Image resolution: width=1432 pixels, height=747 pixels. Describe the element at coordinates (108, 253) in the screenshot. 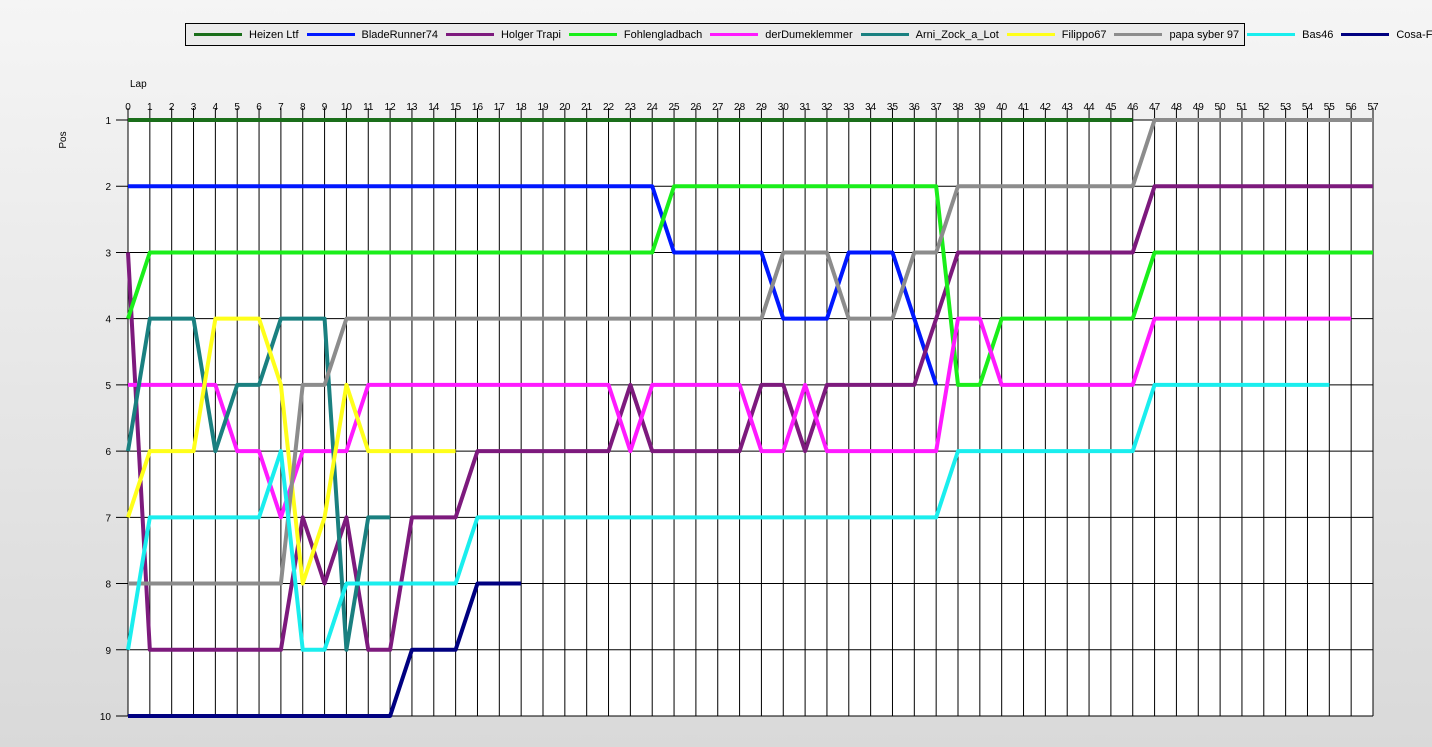

I see `y-tick-label: 3` at that location.